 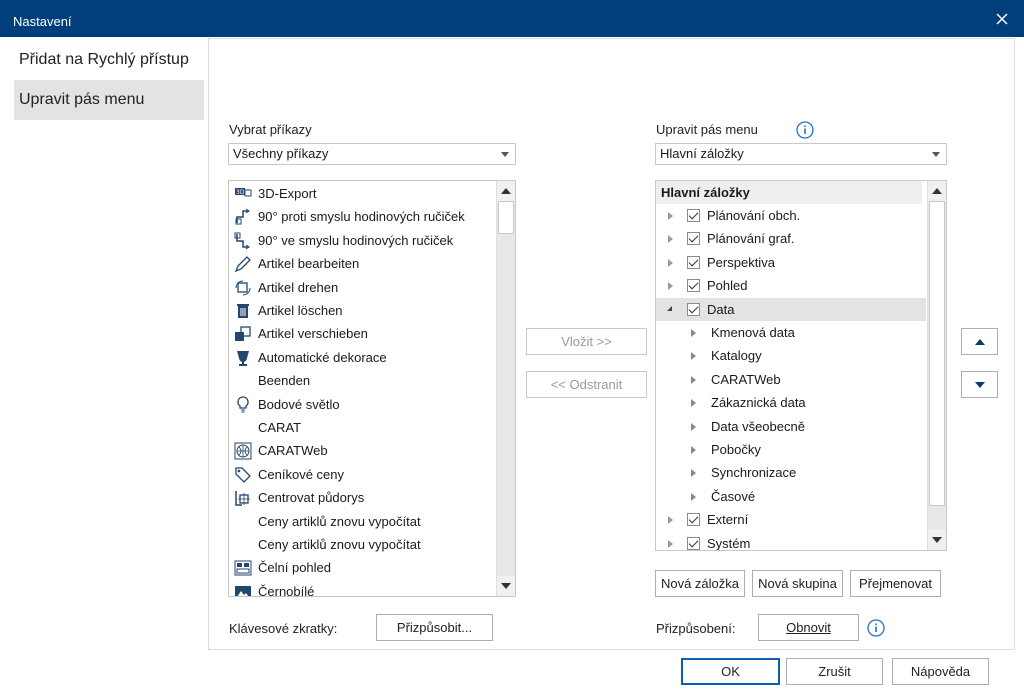 I want to click on nav-item-customize-ribbon: Upravit pás menu, so click(x=109, y=100).